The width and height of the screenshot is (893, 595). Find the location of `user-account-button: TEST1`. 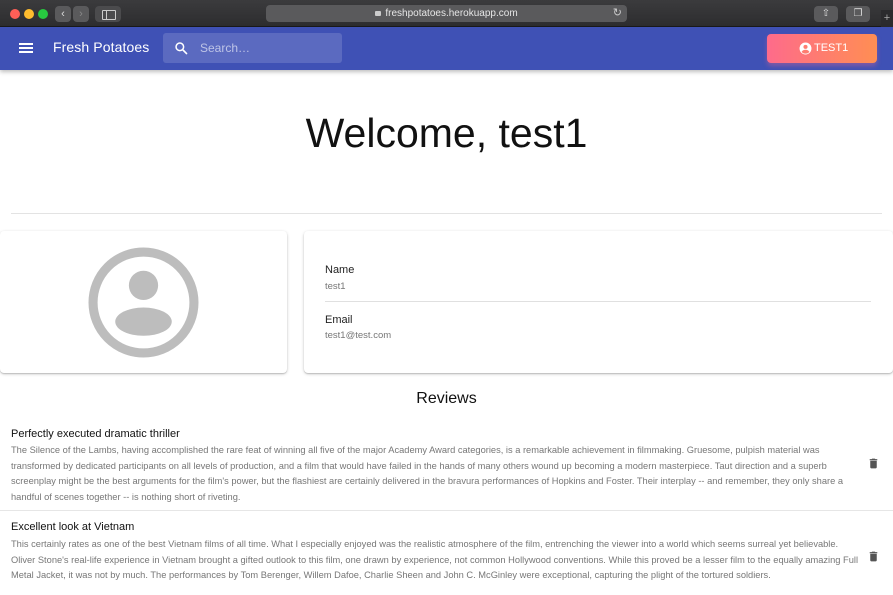

user-account-button: TEST1 is located at coordinates (822, 48).